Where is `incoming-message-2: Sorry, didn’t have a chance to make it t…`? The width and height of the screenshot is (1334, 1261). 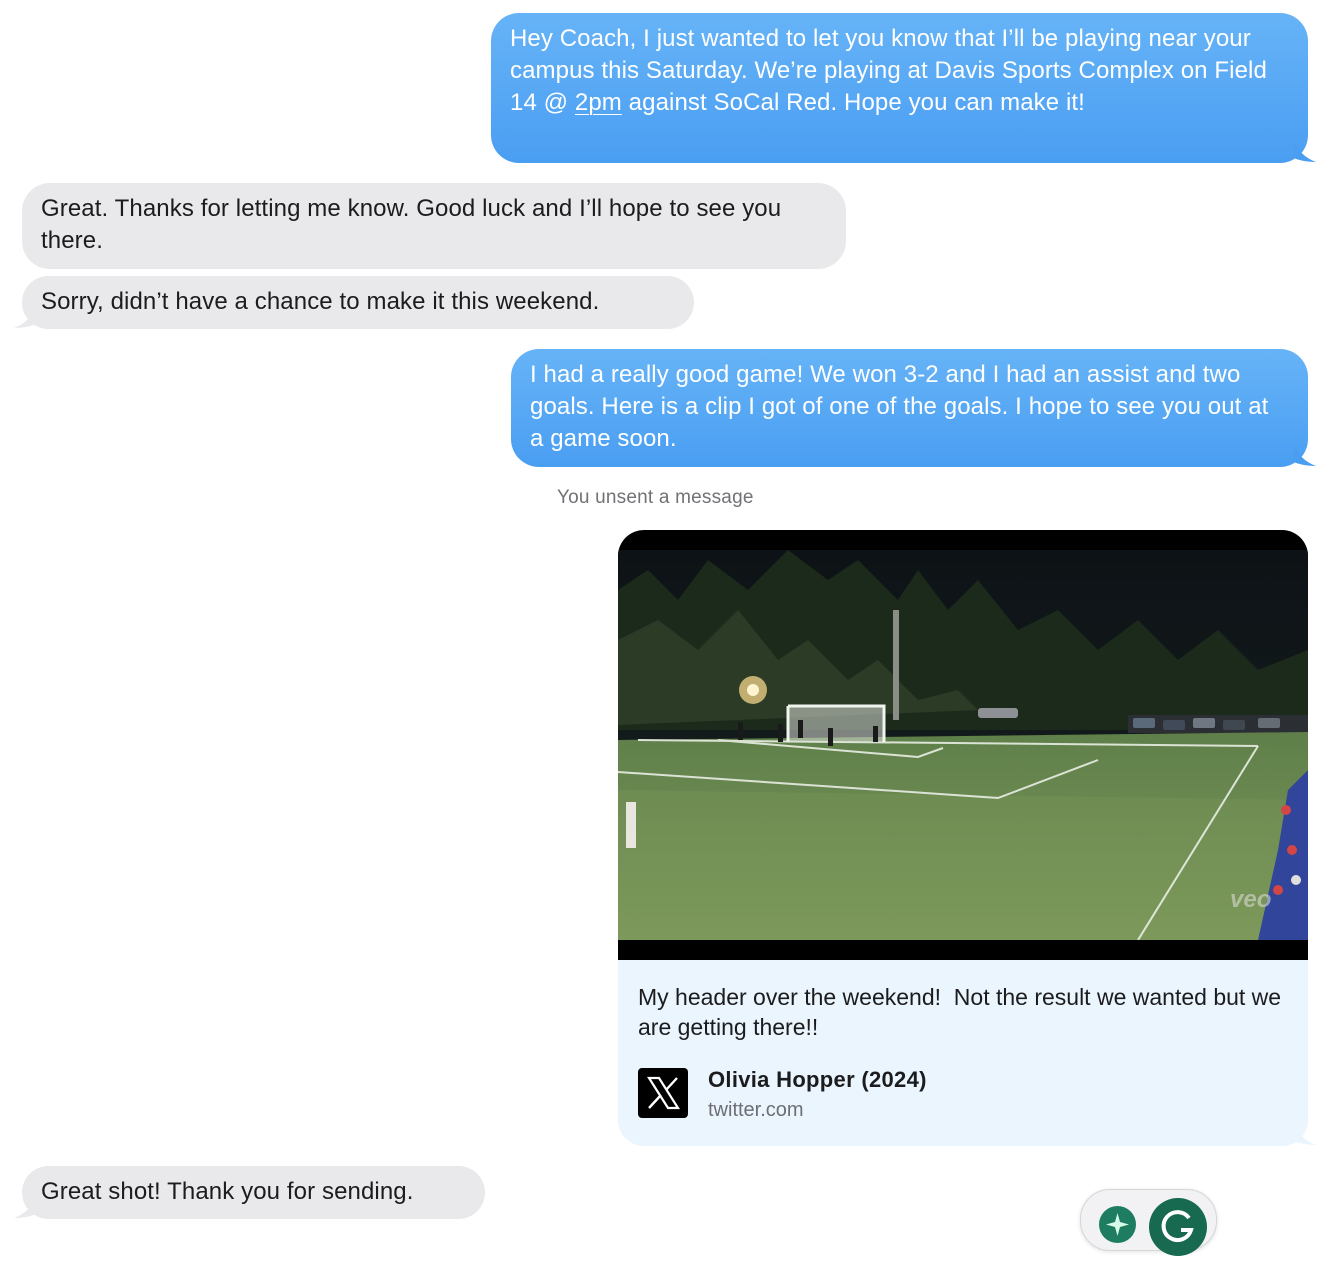
incoming-message-2: Sorry, didn’t have a chance to make it t… is located at coordinates (358, 302).